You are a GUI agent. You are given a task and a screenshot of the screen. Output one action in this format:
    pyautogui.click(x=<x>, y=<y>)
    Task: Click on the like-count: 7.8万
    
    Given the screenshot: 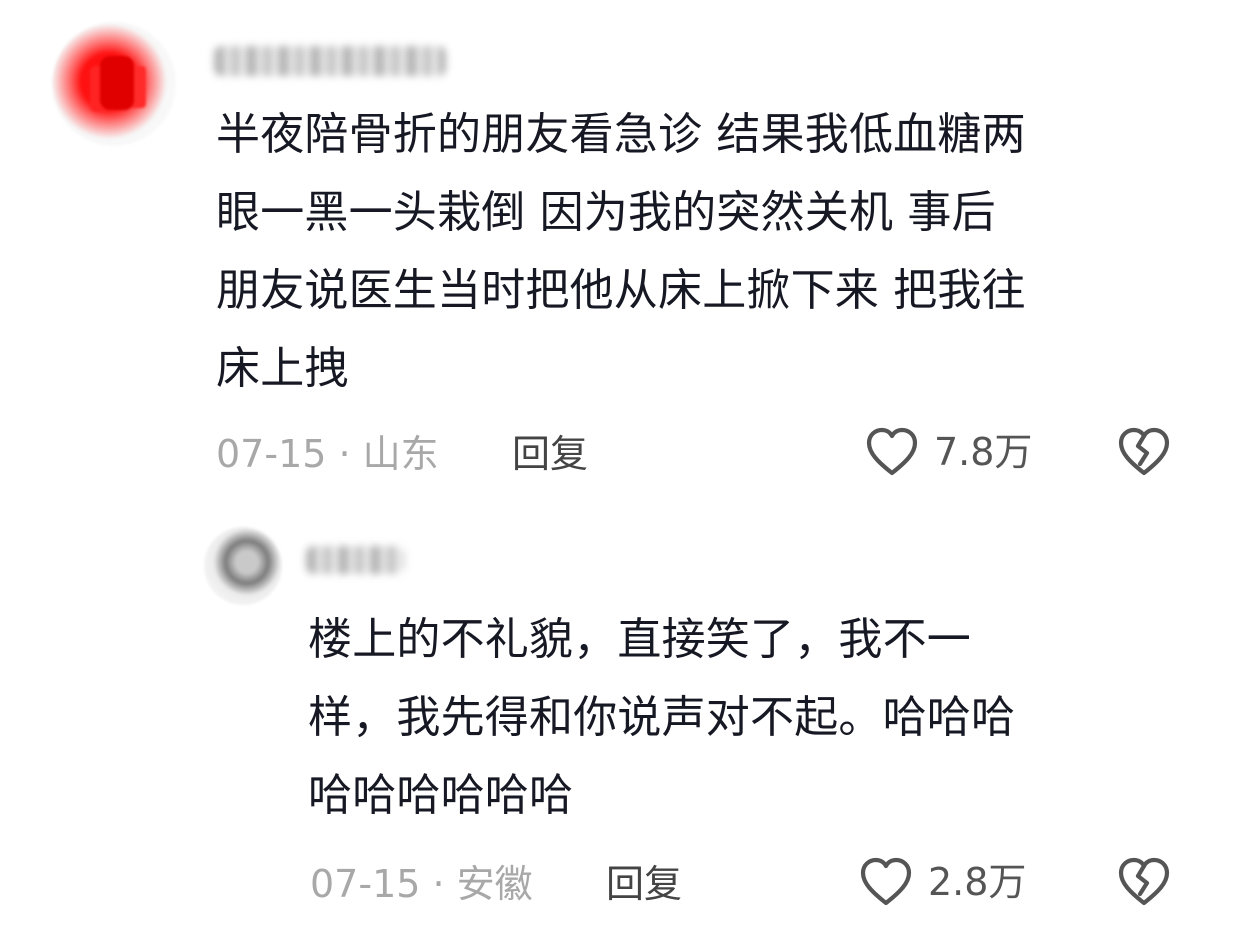 What is the action you would take?
    pyautogui.click(x=983, y=452)
    